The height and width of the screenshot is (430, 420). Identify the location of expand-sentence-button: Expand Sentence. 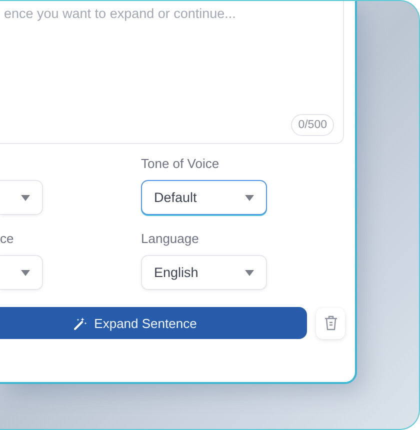
(153, 323).